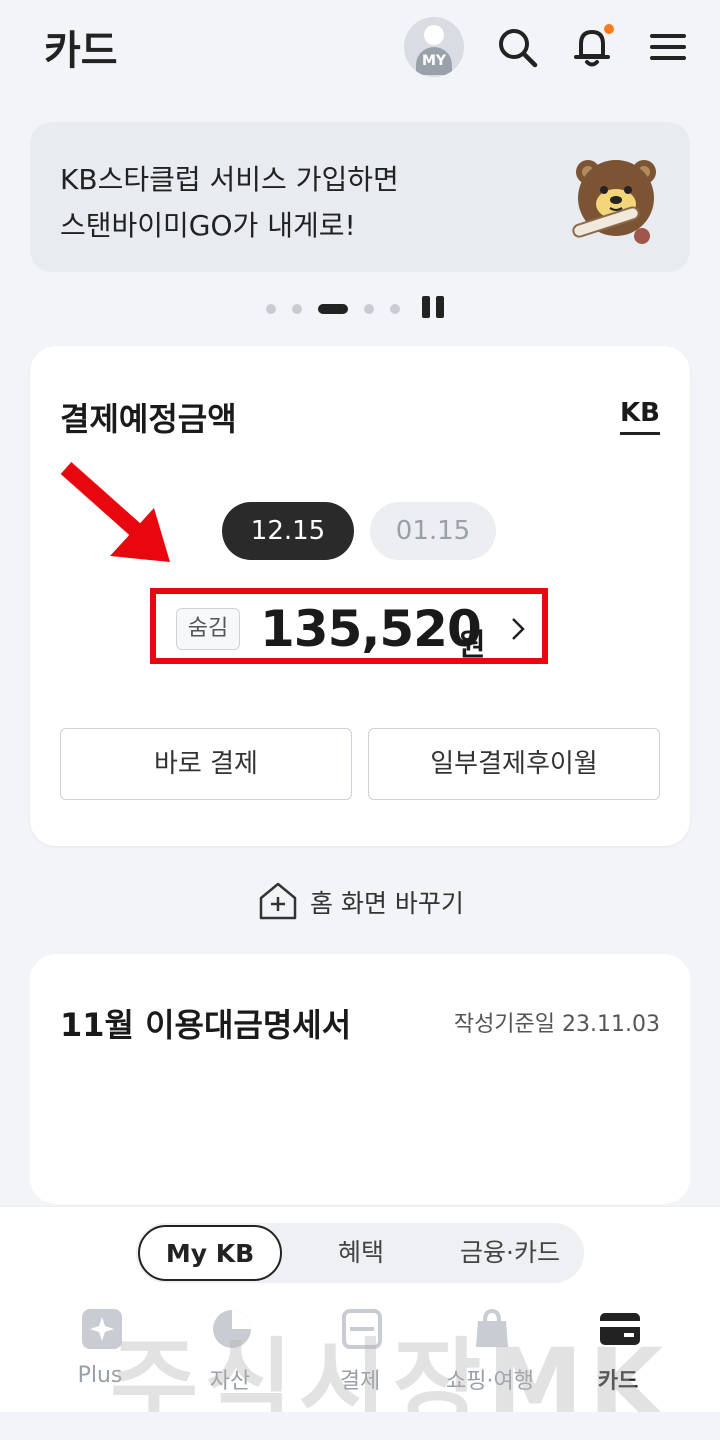 The height and width of the screenshot is (1440, 720). I want to click on tab-shopping-travel: 쇼핑·여행, so click(490, 1351).